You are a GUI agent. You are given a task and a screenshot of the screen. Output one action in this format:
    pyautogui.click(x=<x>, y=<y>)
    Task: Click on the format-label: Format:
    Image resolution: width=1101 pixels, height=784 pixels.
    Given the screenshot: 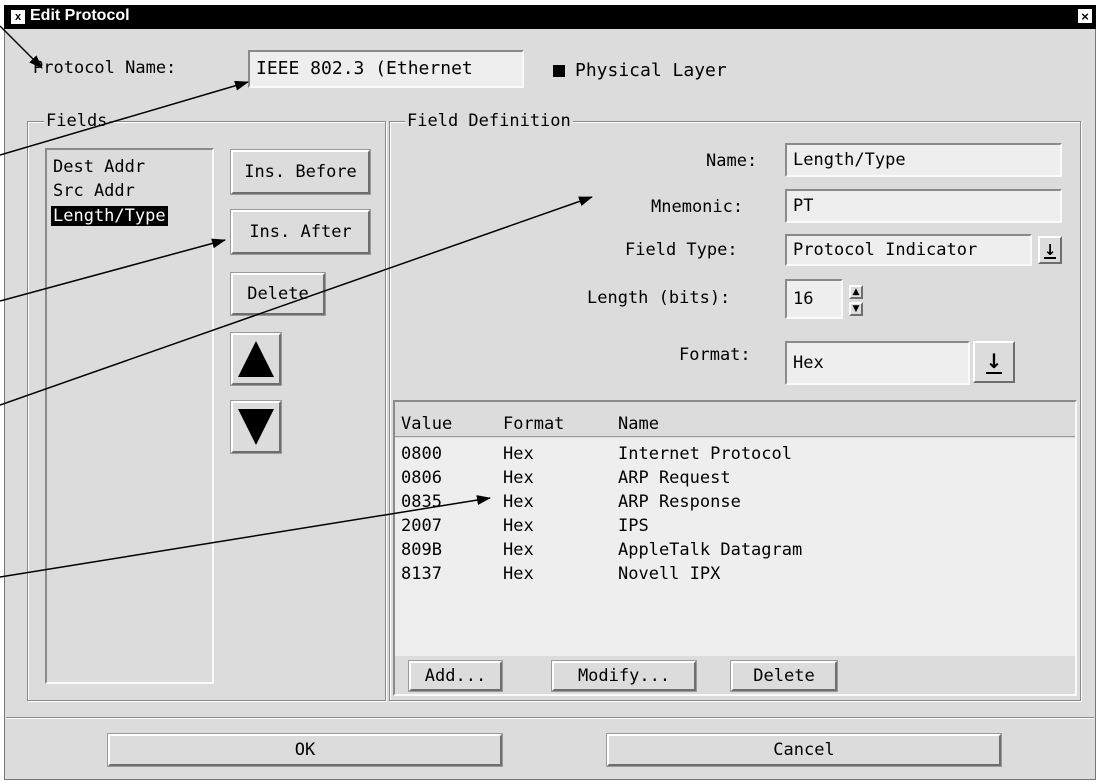 What is the action you would take?
    pyautogui.click(x=715, y=355)
    